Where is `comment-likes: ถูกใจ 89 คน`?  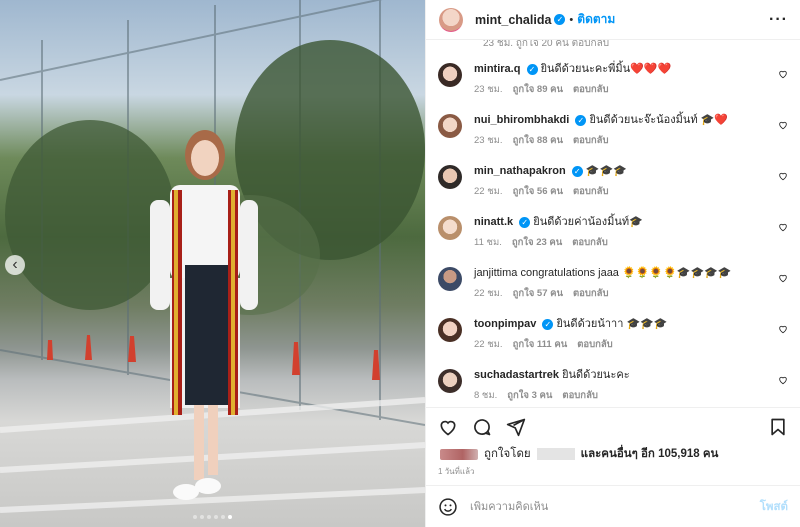
comment-likes: ถูกใจ 89 คน is located at coordinates (538, 89).